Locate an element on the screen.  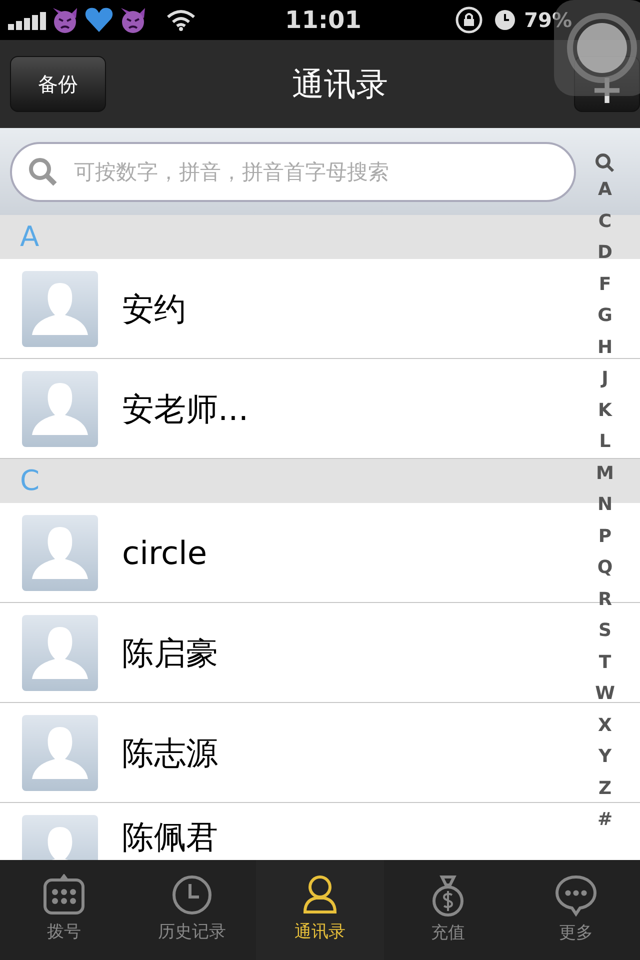
index-letter: G is located at coordinates (605, 316).